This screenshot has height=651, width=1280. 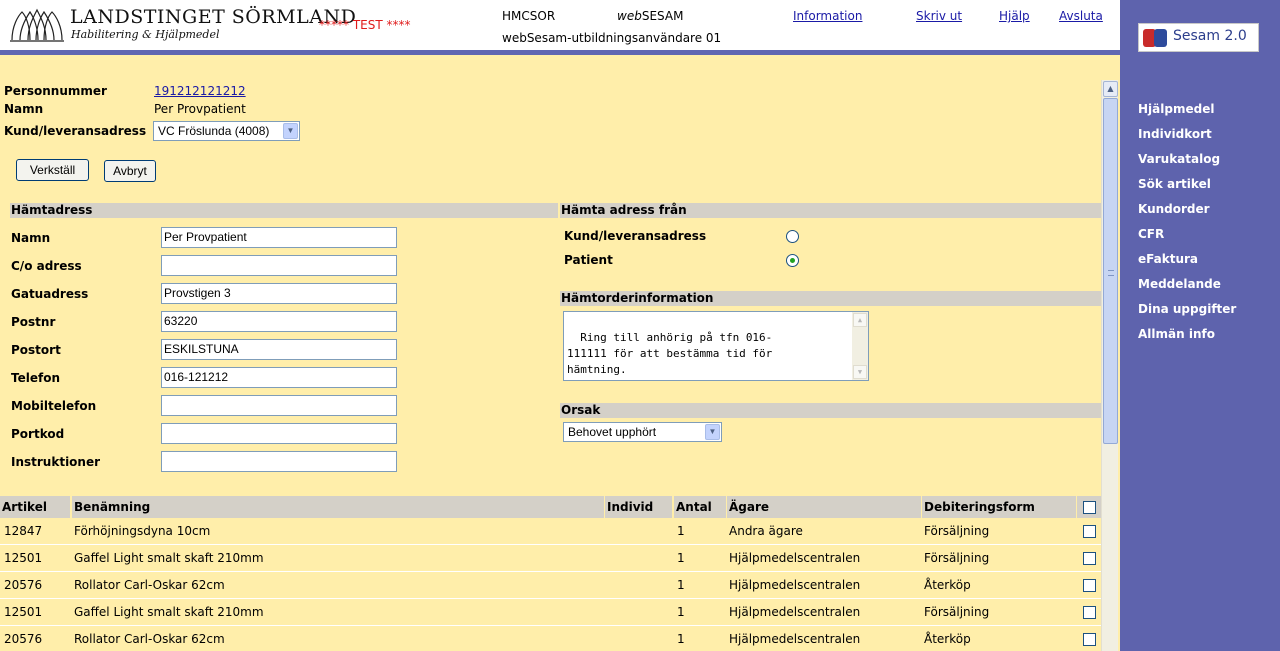 I want to click on personnummer-label: Personnummer, so click(x=55, y=91).